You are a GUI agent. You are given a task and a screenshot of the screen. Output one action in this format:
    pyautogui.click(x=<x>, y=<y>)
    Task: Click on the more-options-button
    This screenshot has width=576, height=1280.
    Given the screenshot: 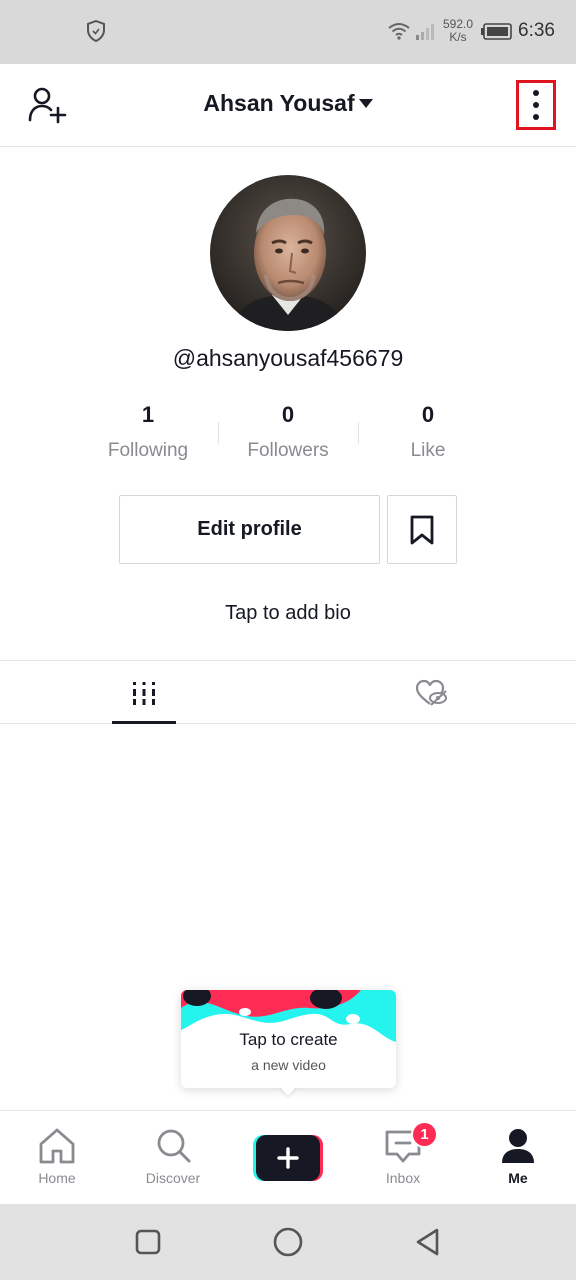 What is the action you would take?
    pyautogui.click(x=536, y=105)
    